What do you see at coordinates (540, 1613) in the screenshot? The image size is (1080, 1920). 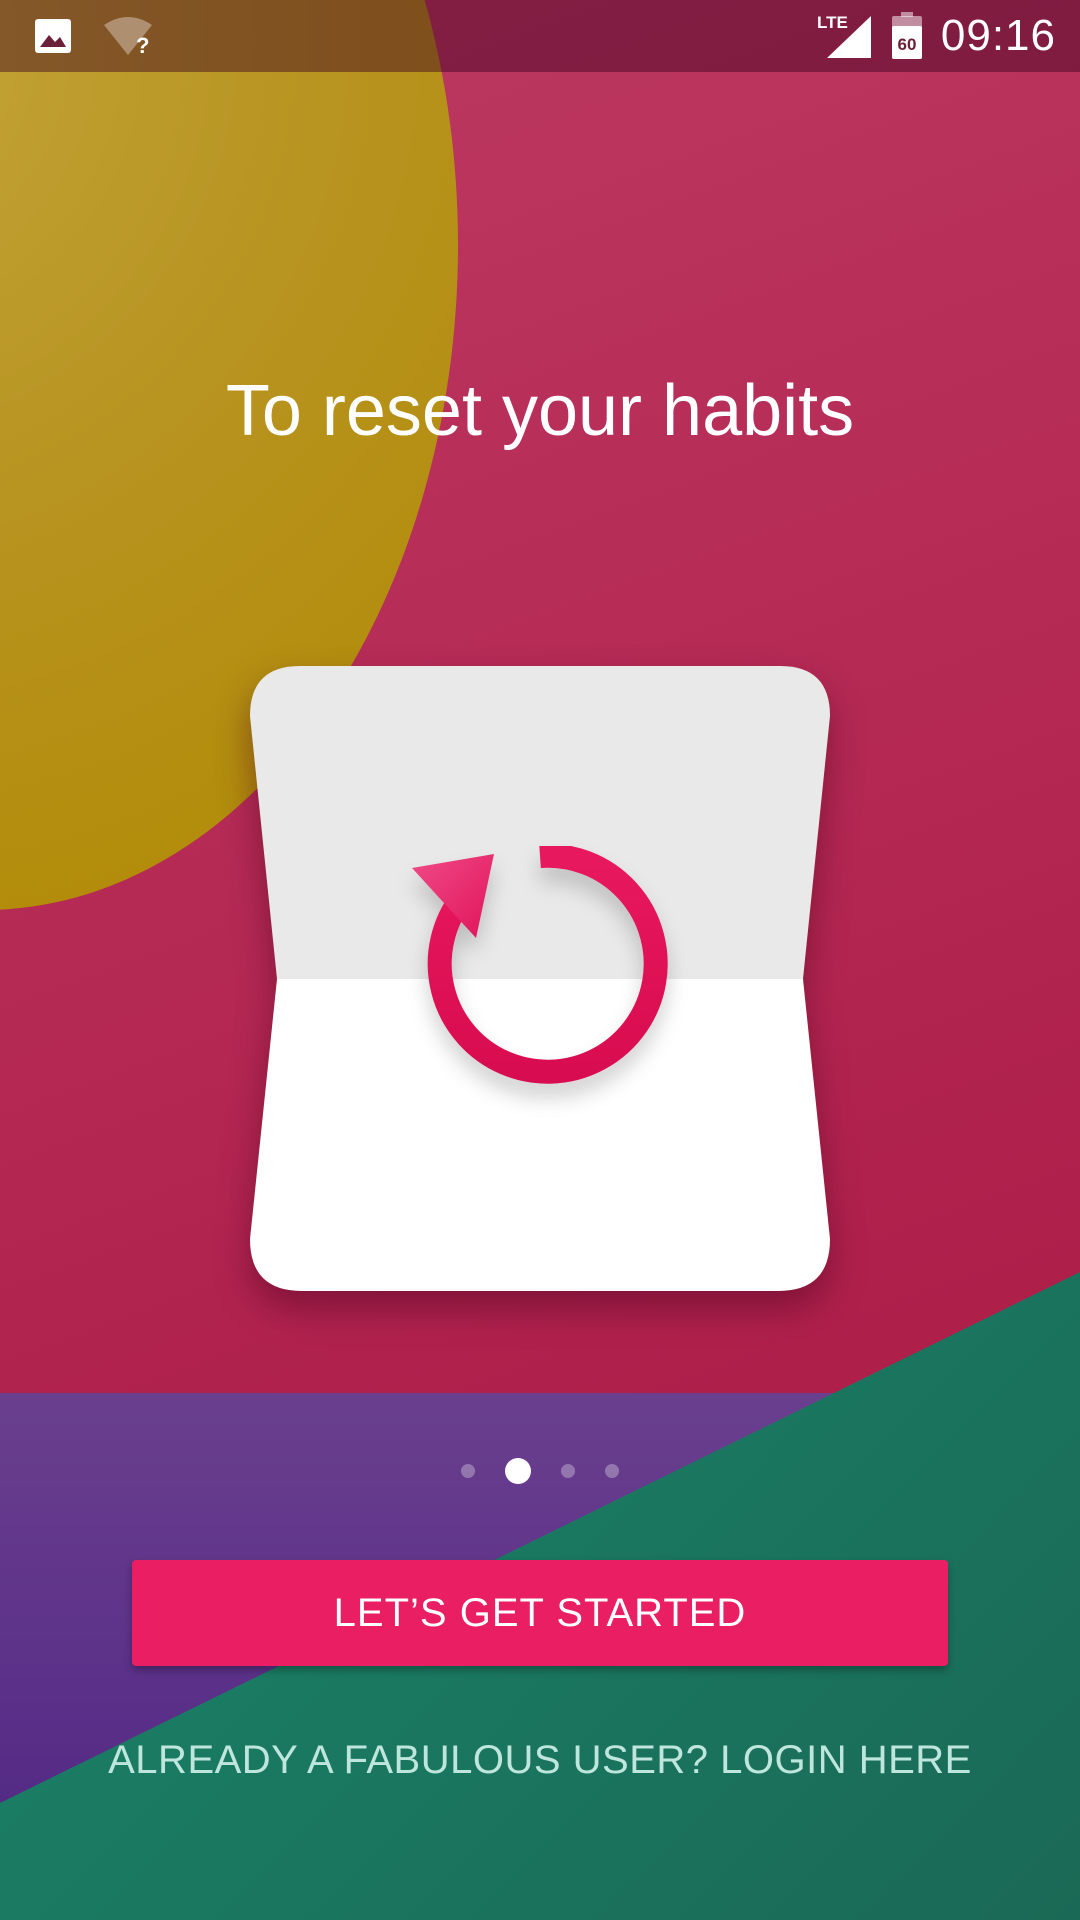 I see `get-started-button: LET’S GET STARTED` at bounding box center [540, 1613].